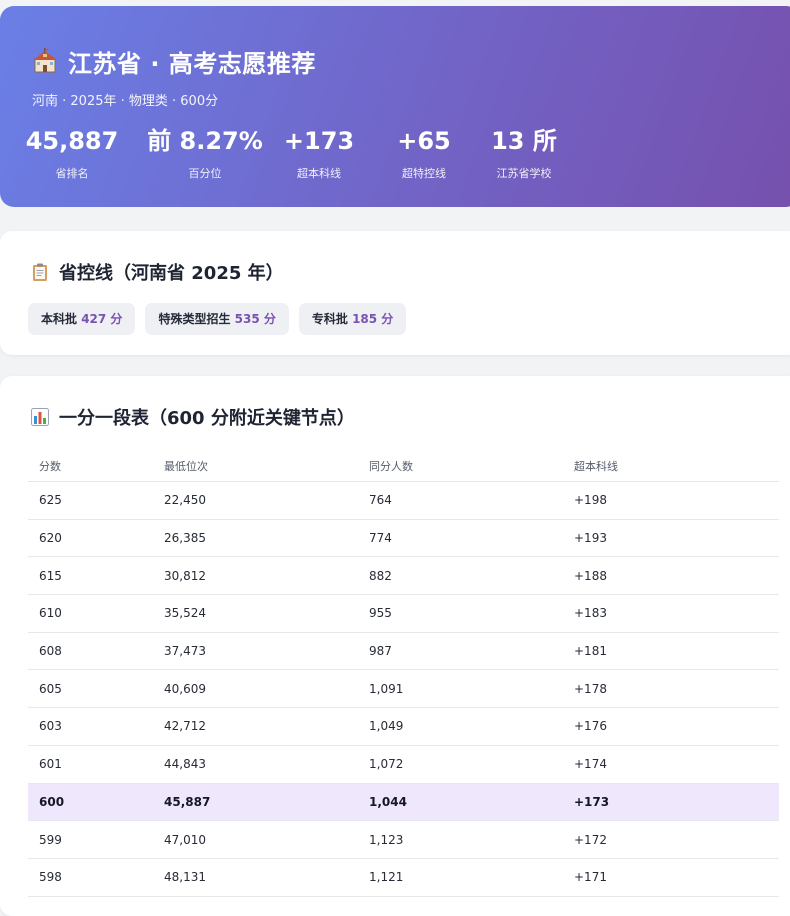 The height and width of the screenshot is (916, 790). I want to click on table-row: 601 44,843 1,072 +174, so click(403, 765).